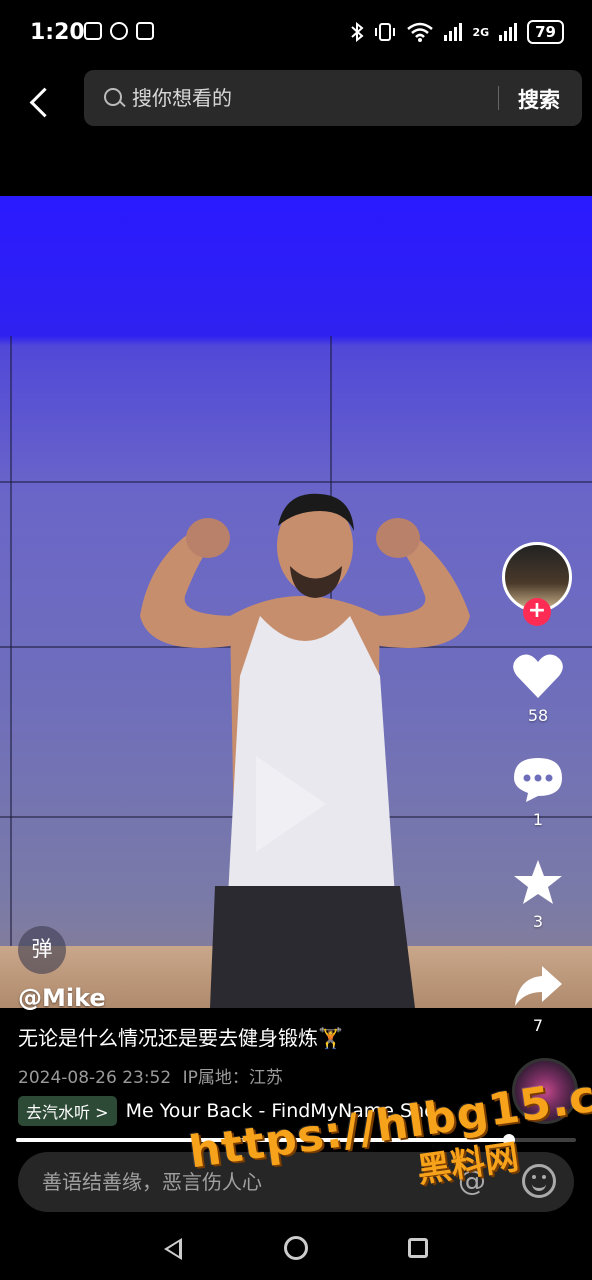 The width and height of the screenshot is (592, 1280). I want to click on video-meta: 2024-08-26 23:52 IP属地：江苏, so click(150, 1075).